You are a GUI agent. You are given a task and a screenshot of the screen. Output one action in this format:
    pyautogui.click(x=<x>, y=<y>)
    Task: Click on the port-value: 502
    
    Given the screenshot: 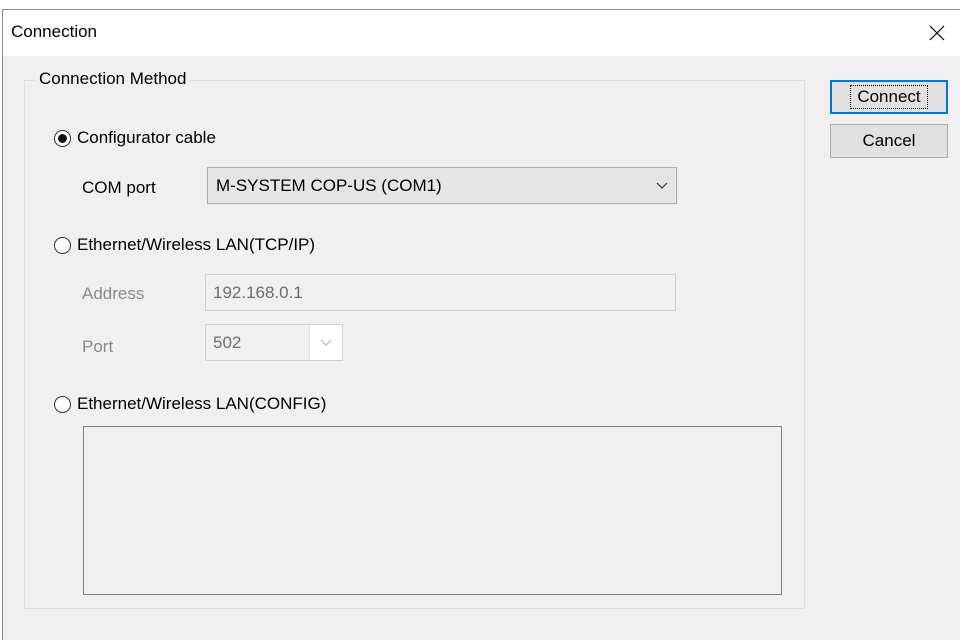 What is the action you would take?
    pyautogui.click(x=227, y=342)
    